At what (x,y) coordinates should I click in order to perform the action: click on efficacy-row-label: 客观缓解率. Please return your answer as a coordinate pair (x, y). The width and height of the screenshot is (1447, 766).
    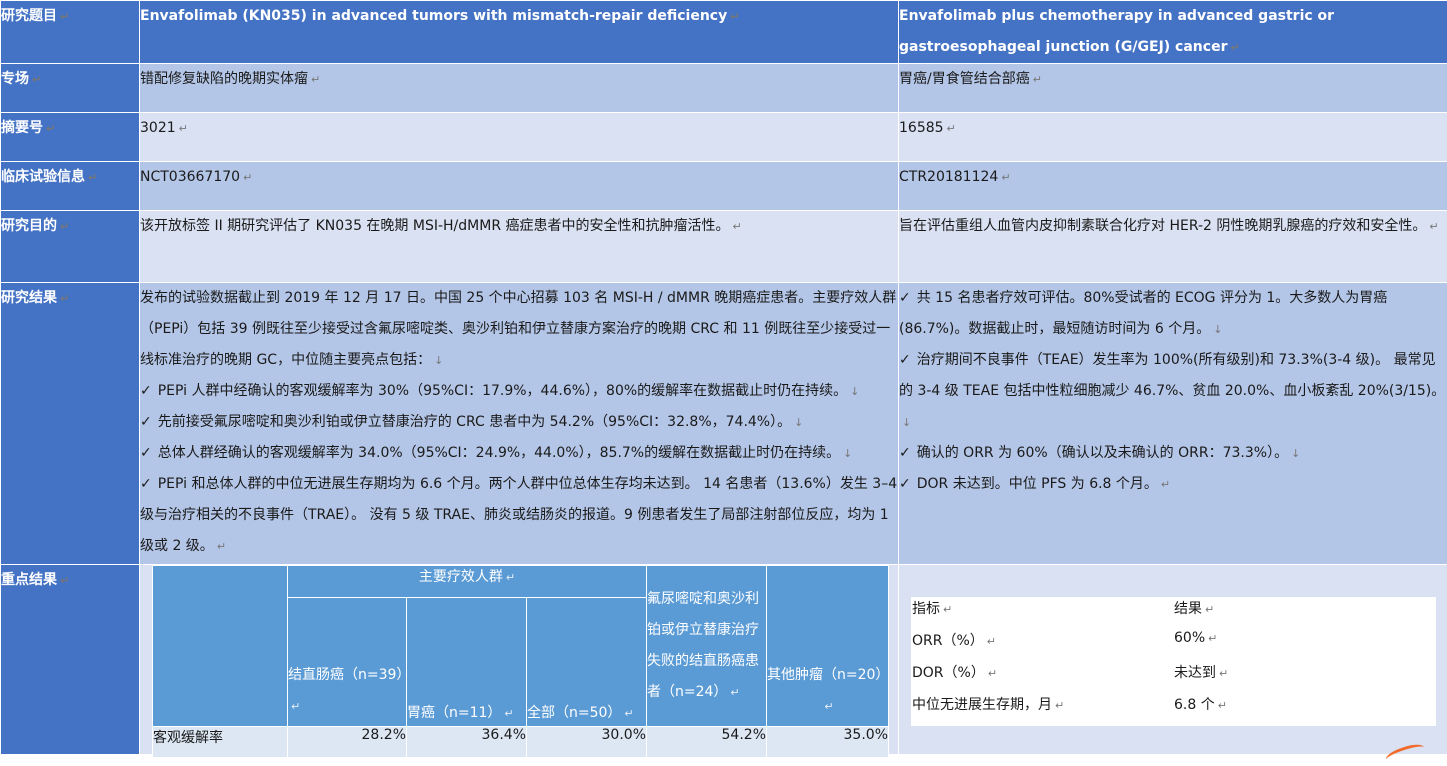
    Looking at the image, I should click on (220, 742).